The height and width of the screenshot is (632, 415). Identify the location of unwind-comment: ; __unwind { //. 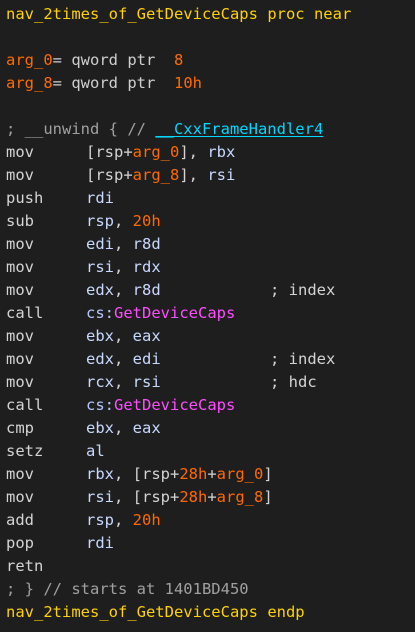
(81, 129).